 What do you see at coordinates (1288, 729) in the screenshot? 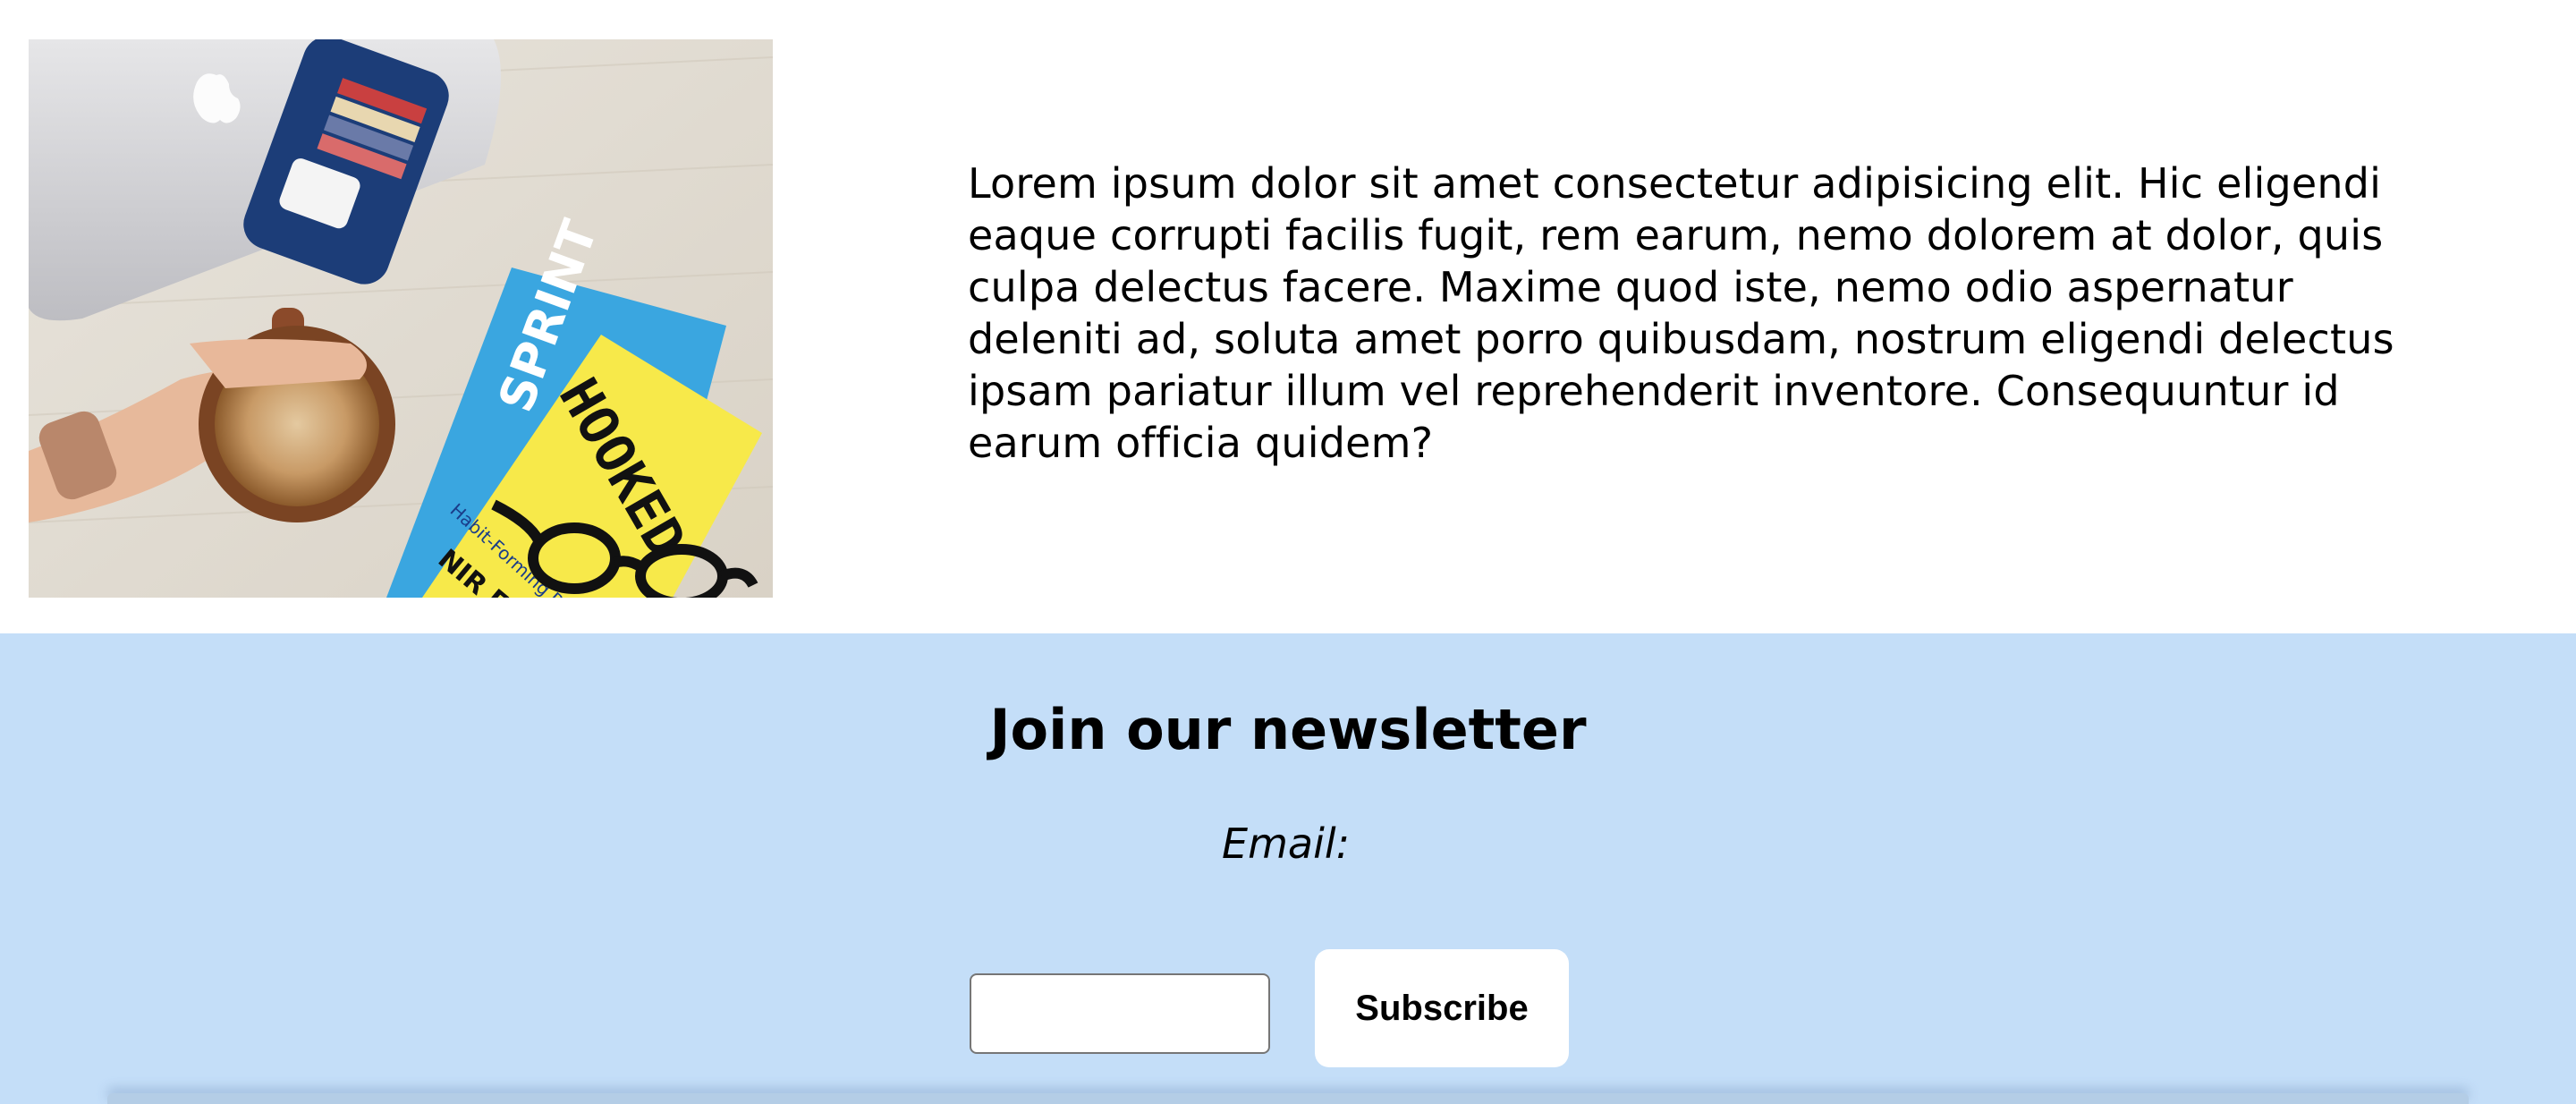
I see `newsletter-title: Join our newsletter` at bounding box center [1288, 729].